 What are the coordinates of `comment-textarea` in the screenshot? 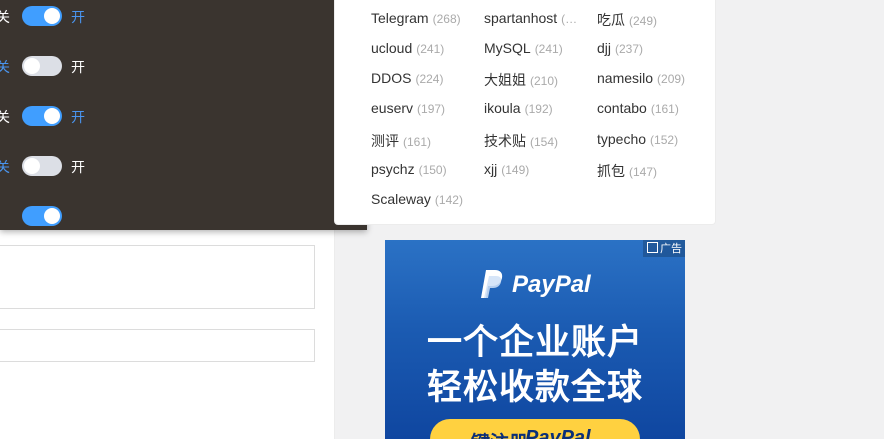 It's located at (157, 277).